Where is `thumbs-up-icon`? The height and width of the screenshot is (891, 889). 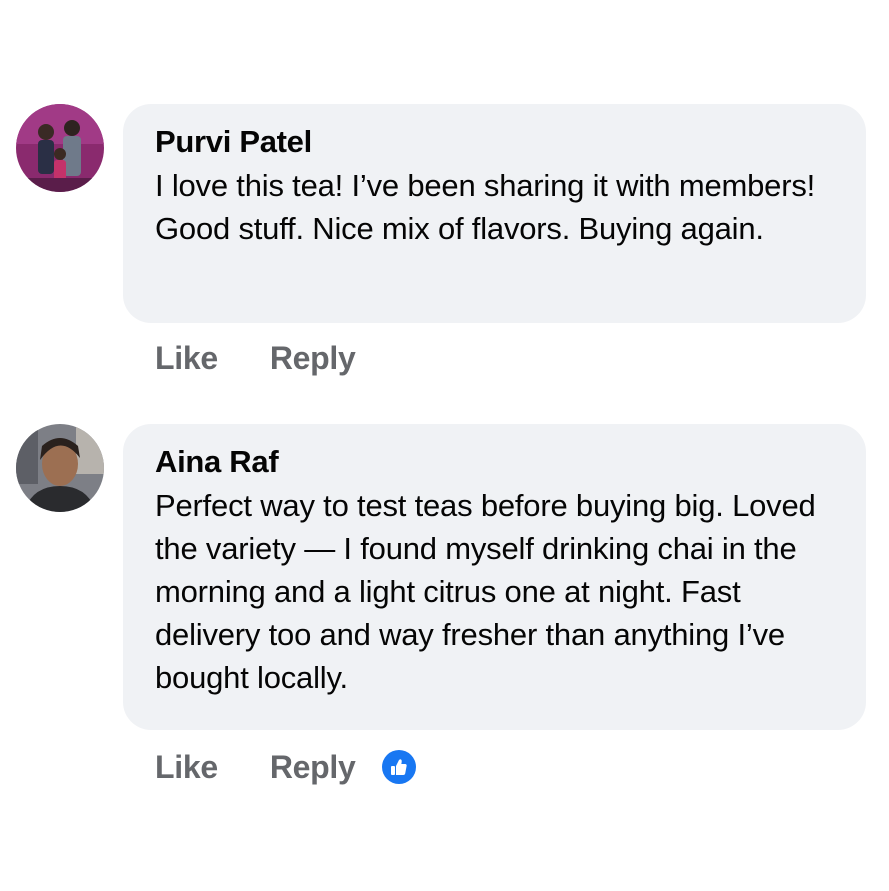 thumbs-up-icon is located at coordinates (398, 767).